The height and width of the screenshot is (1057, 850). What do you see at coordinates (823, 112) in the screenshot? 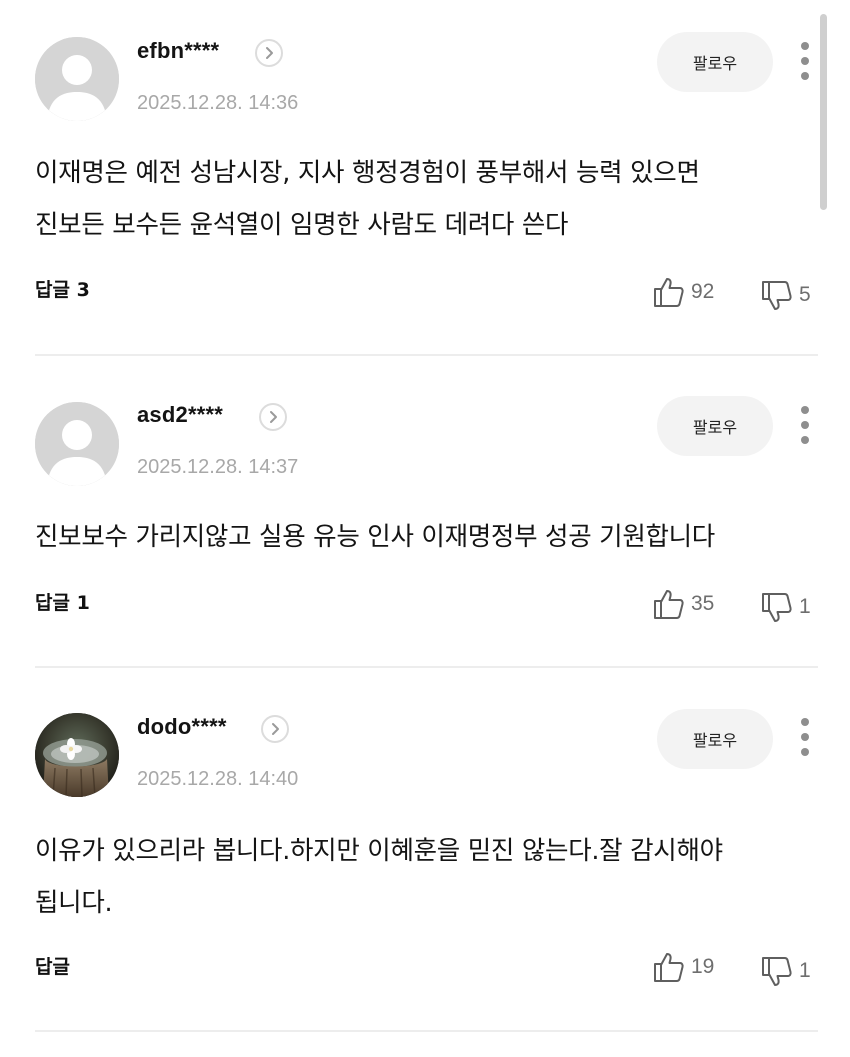
I see `scrollbar` at bounding box center [823, 112].